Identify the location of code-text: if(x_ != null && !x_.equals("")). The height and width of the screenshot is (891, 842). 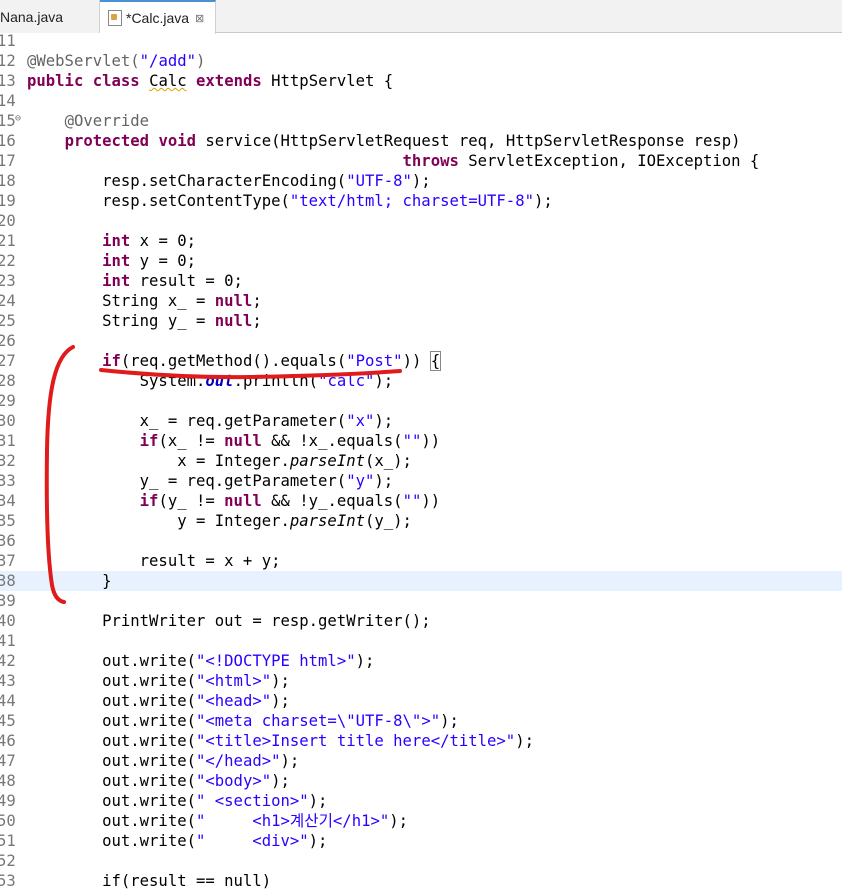
(233, 441).